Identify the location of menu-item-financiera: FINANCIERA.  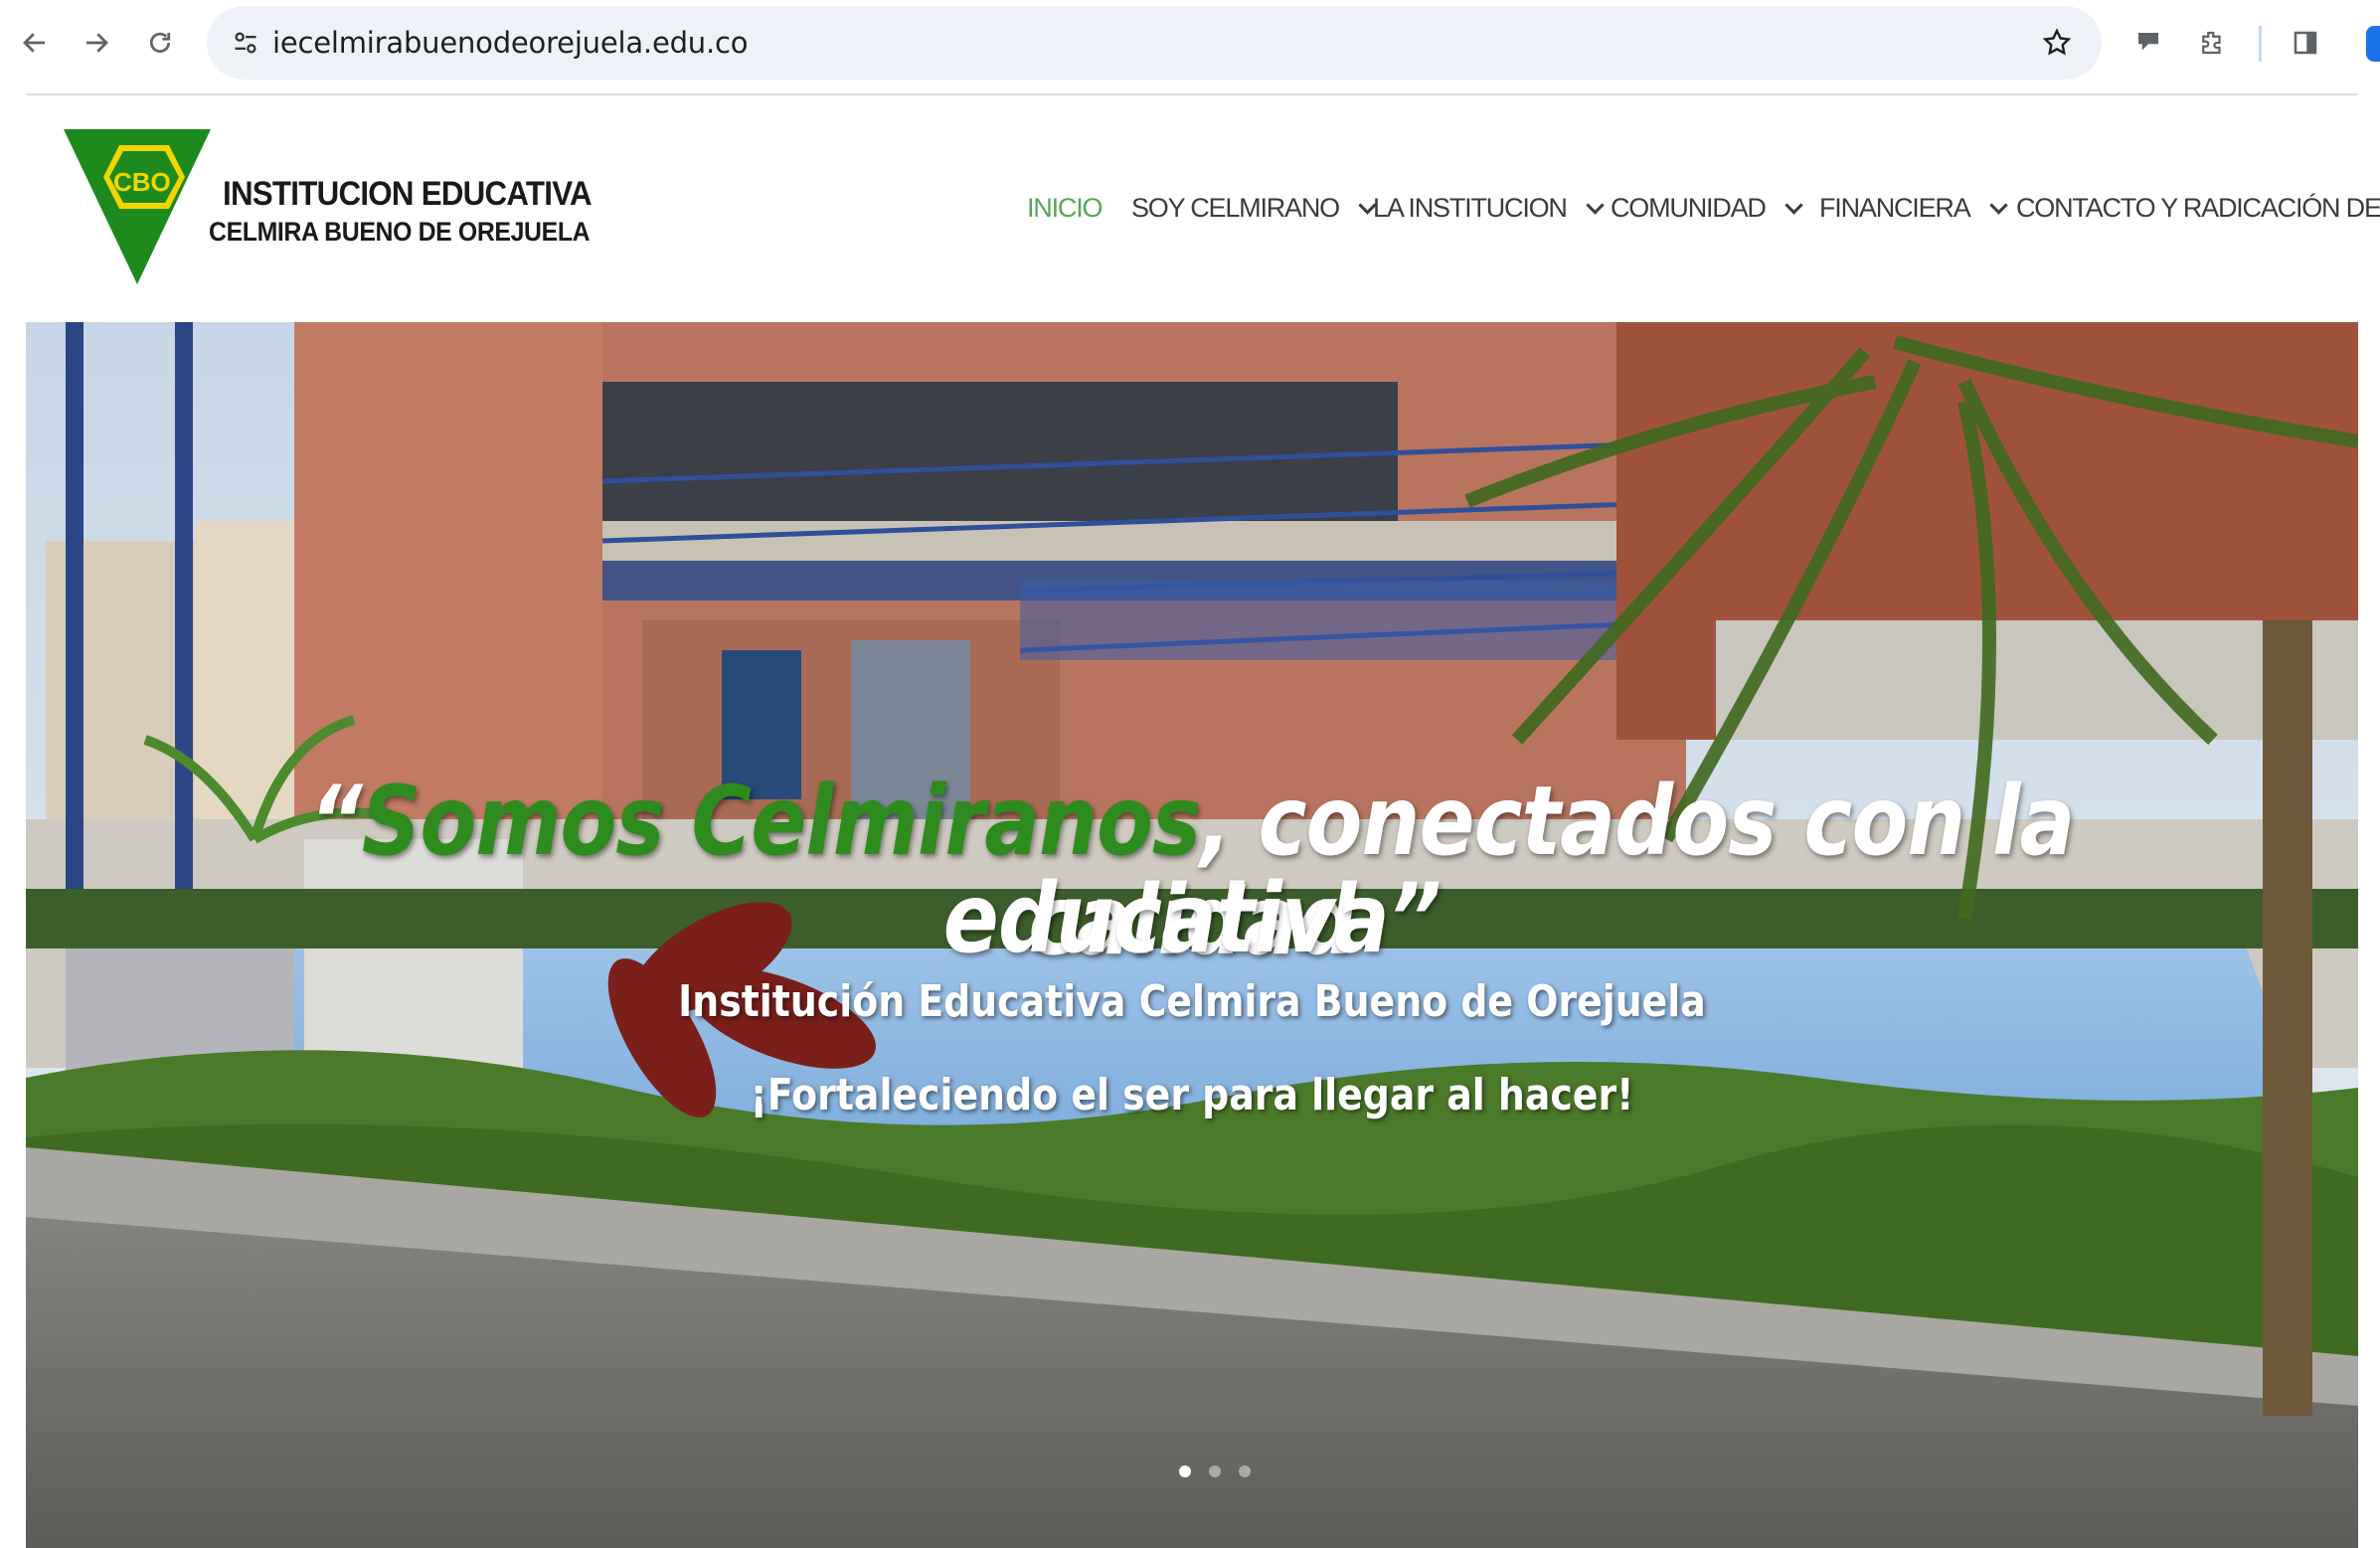
(1913, 208).